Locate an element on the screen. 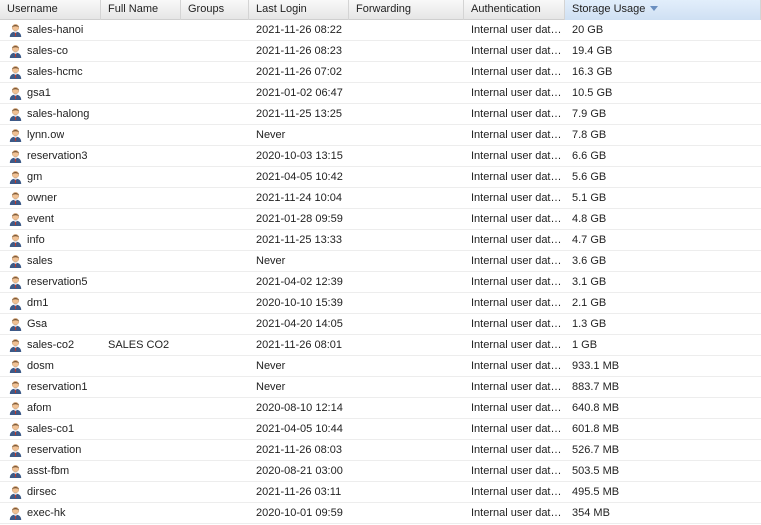 Image resolution: width=761 pixels, height=525 pixels. cell-username: lynn.ow is located at coordinates (50, 135).